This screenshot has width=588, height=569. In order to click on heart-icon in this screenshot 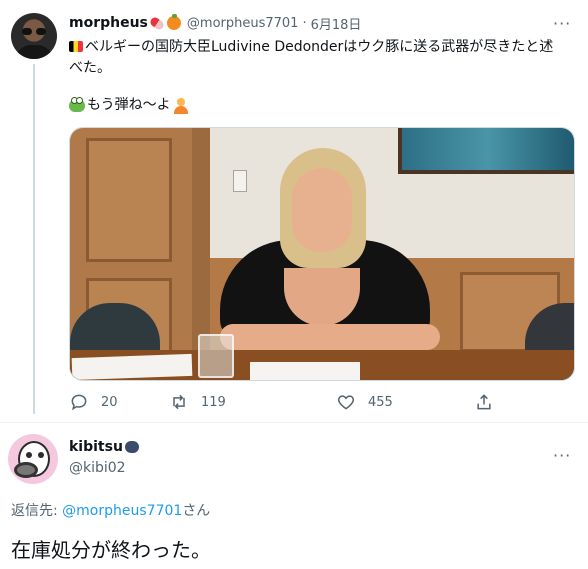, I will do `click(346, 402)`.